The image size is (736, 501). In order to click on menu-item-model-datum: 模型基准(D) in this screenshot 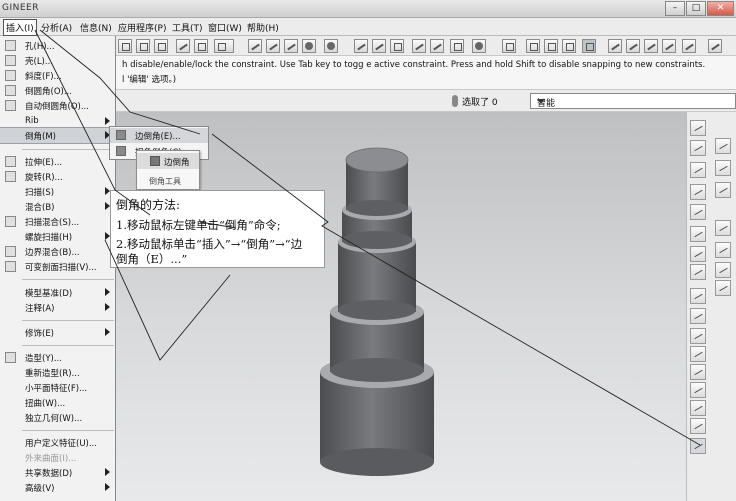, I will do `click(57, 292)`.